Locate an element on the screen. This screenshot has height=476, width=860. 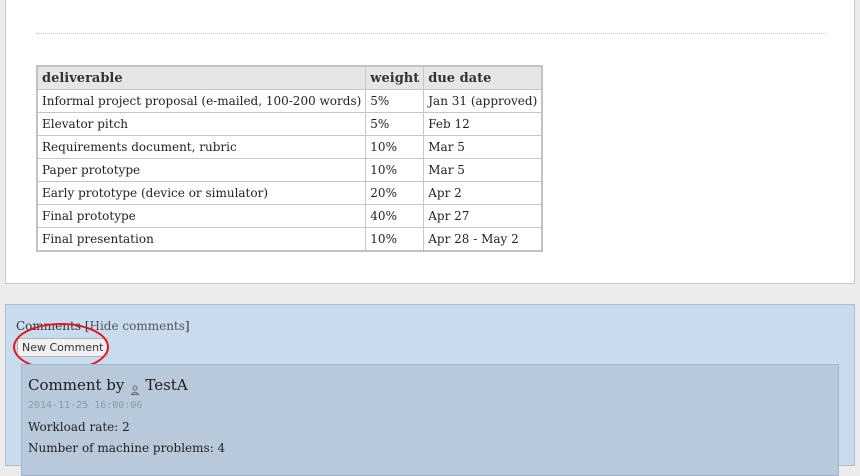
cell-due-date: Apr 2 is located at coordinates (483, 193).